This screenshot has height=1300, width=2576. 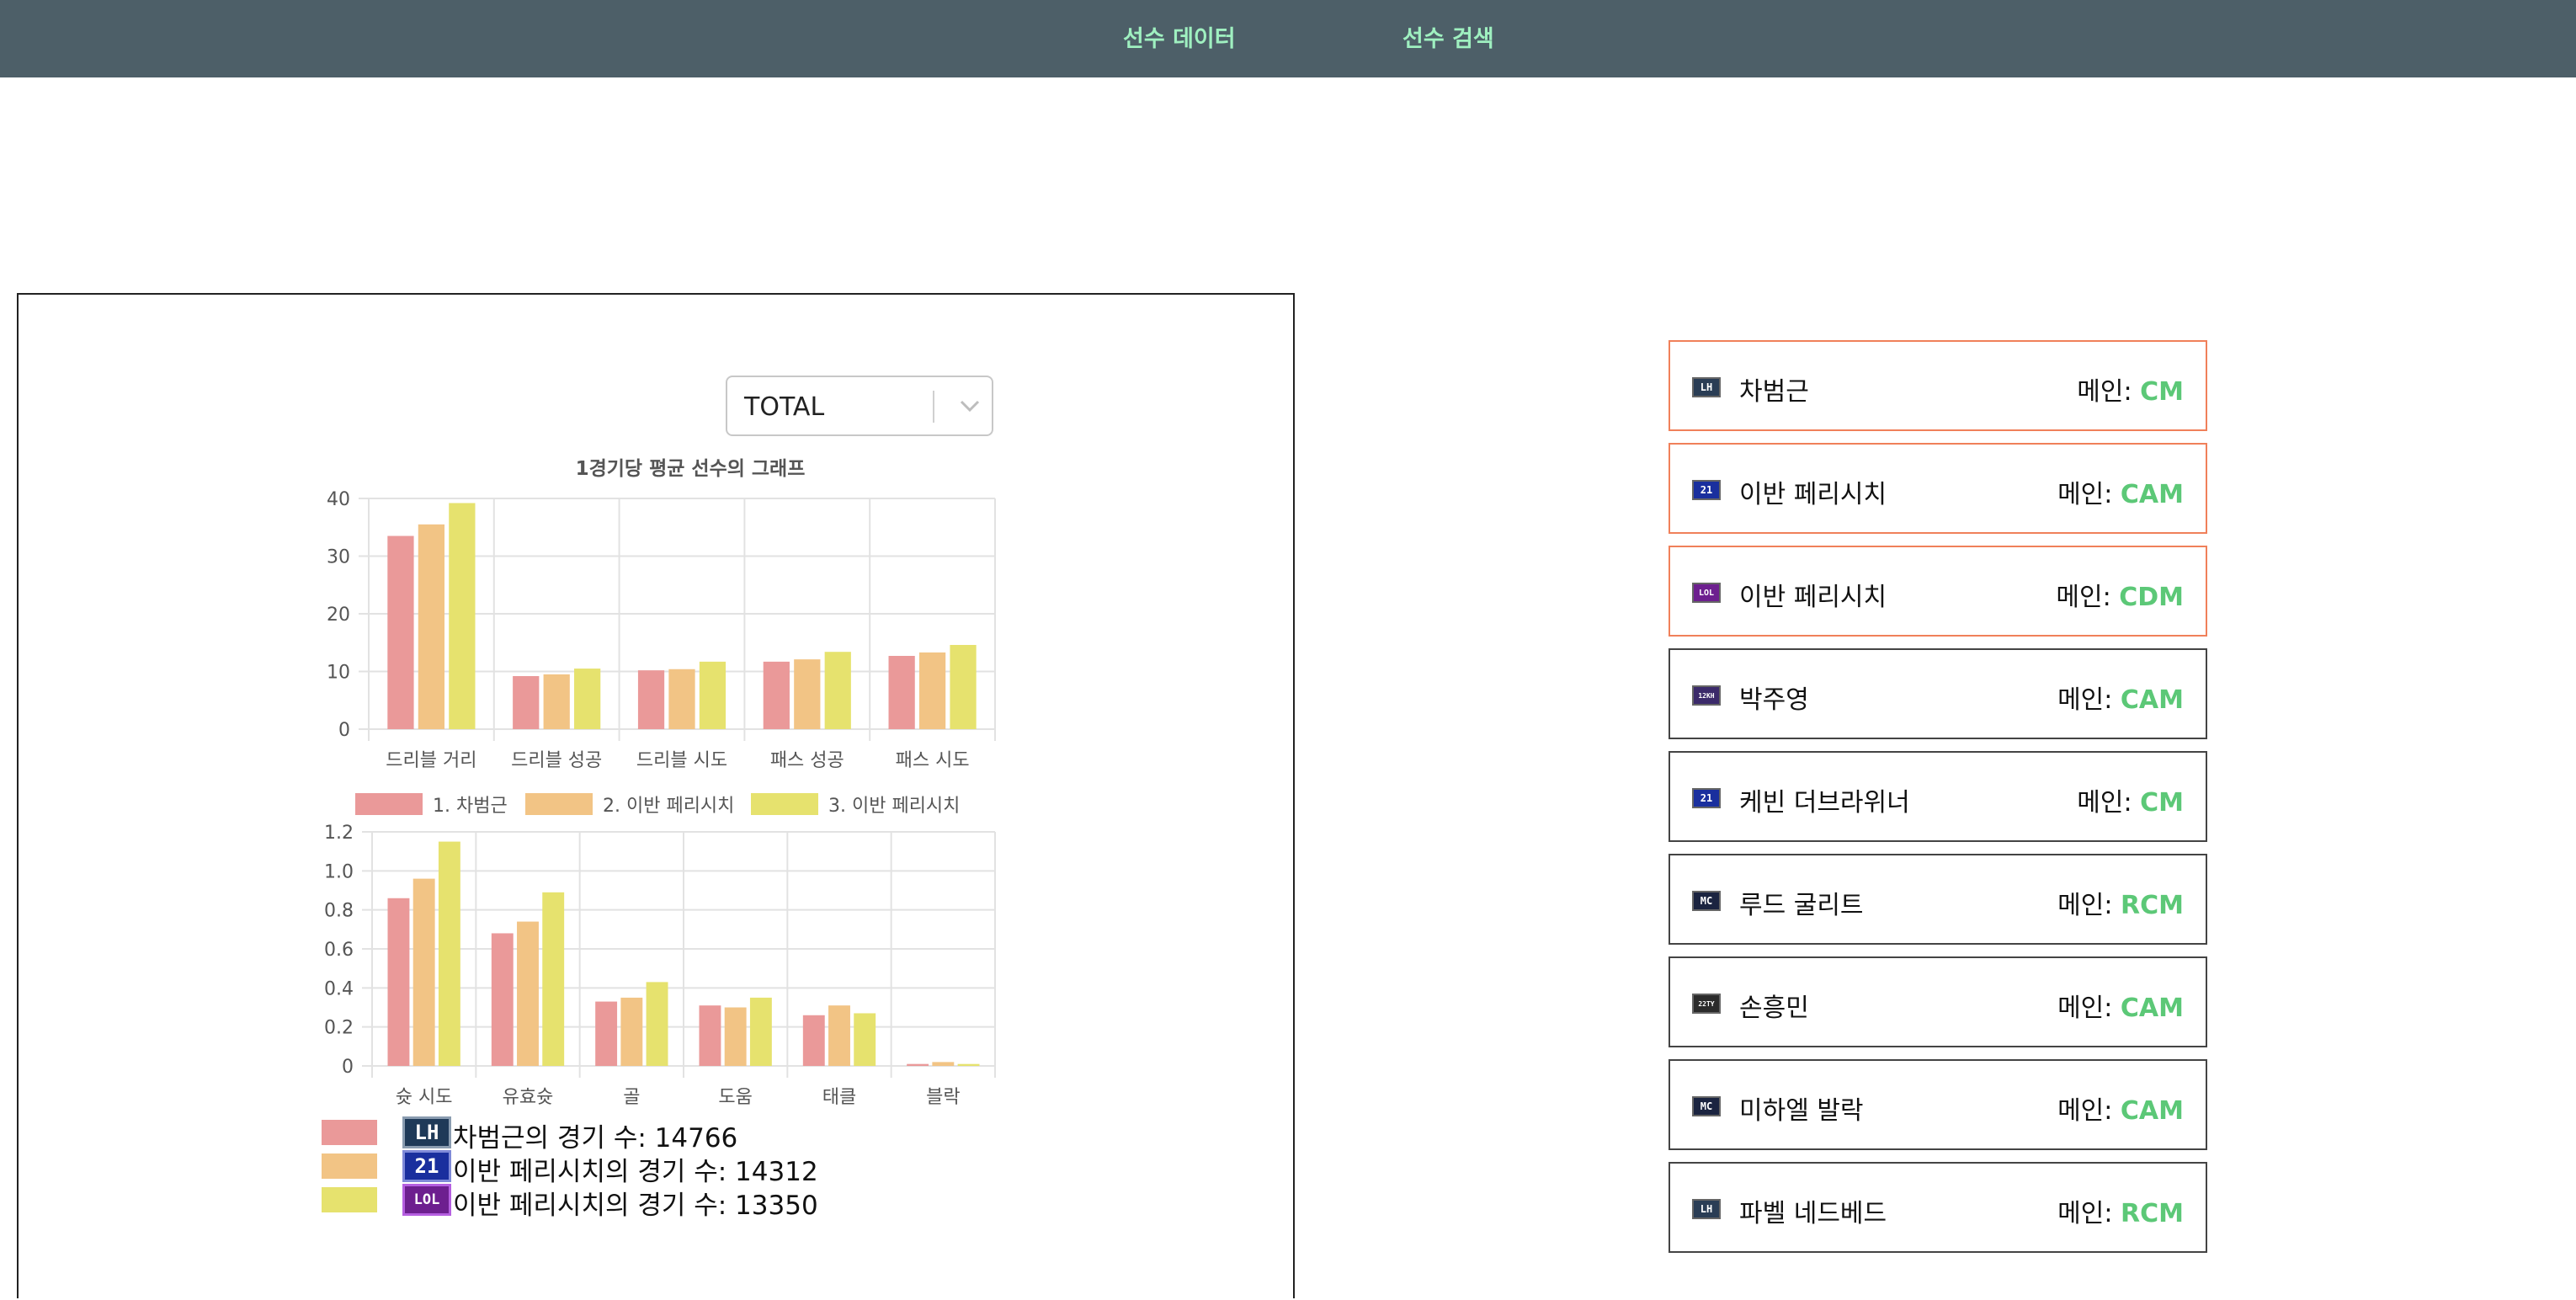 What do you see at coordinates (424, 1097) in the screenshot?
I see `x-category-label: 슛 시도` at bounding box center [424, 1097].